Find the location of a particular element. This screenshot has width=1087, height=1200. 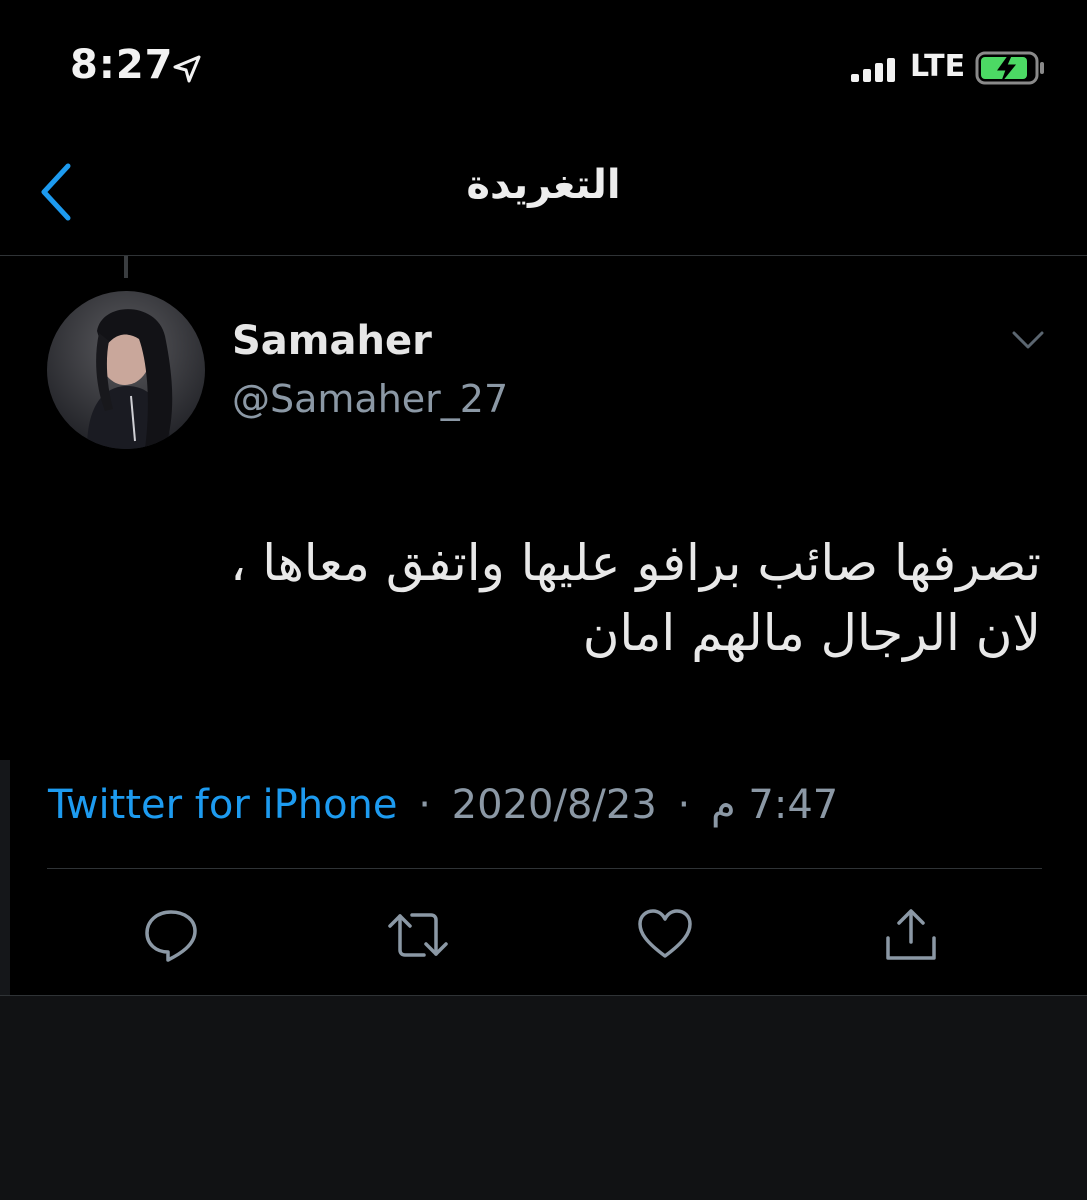

retweet-icon is located at coordinates (418, 935).